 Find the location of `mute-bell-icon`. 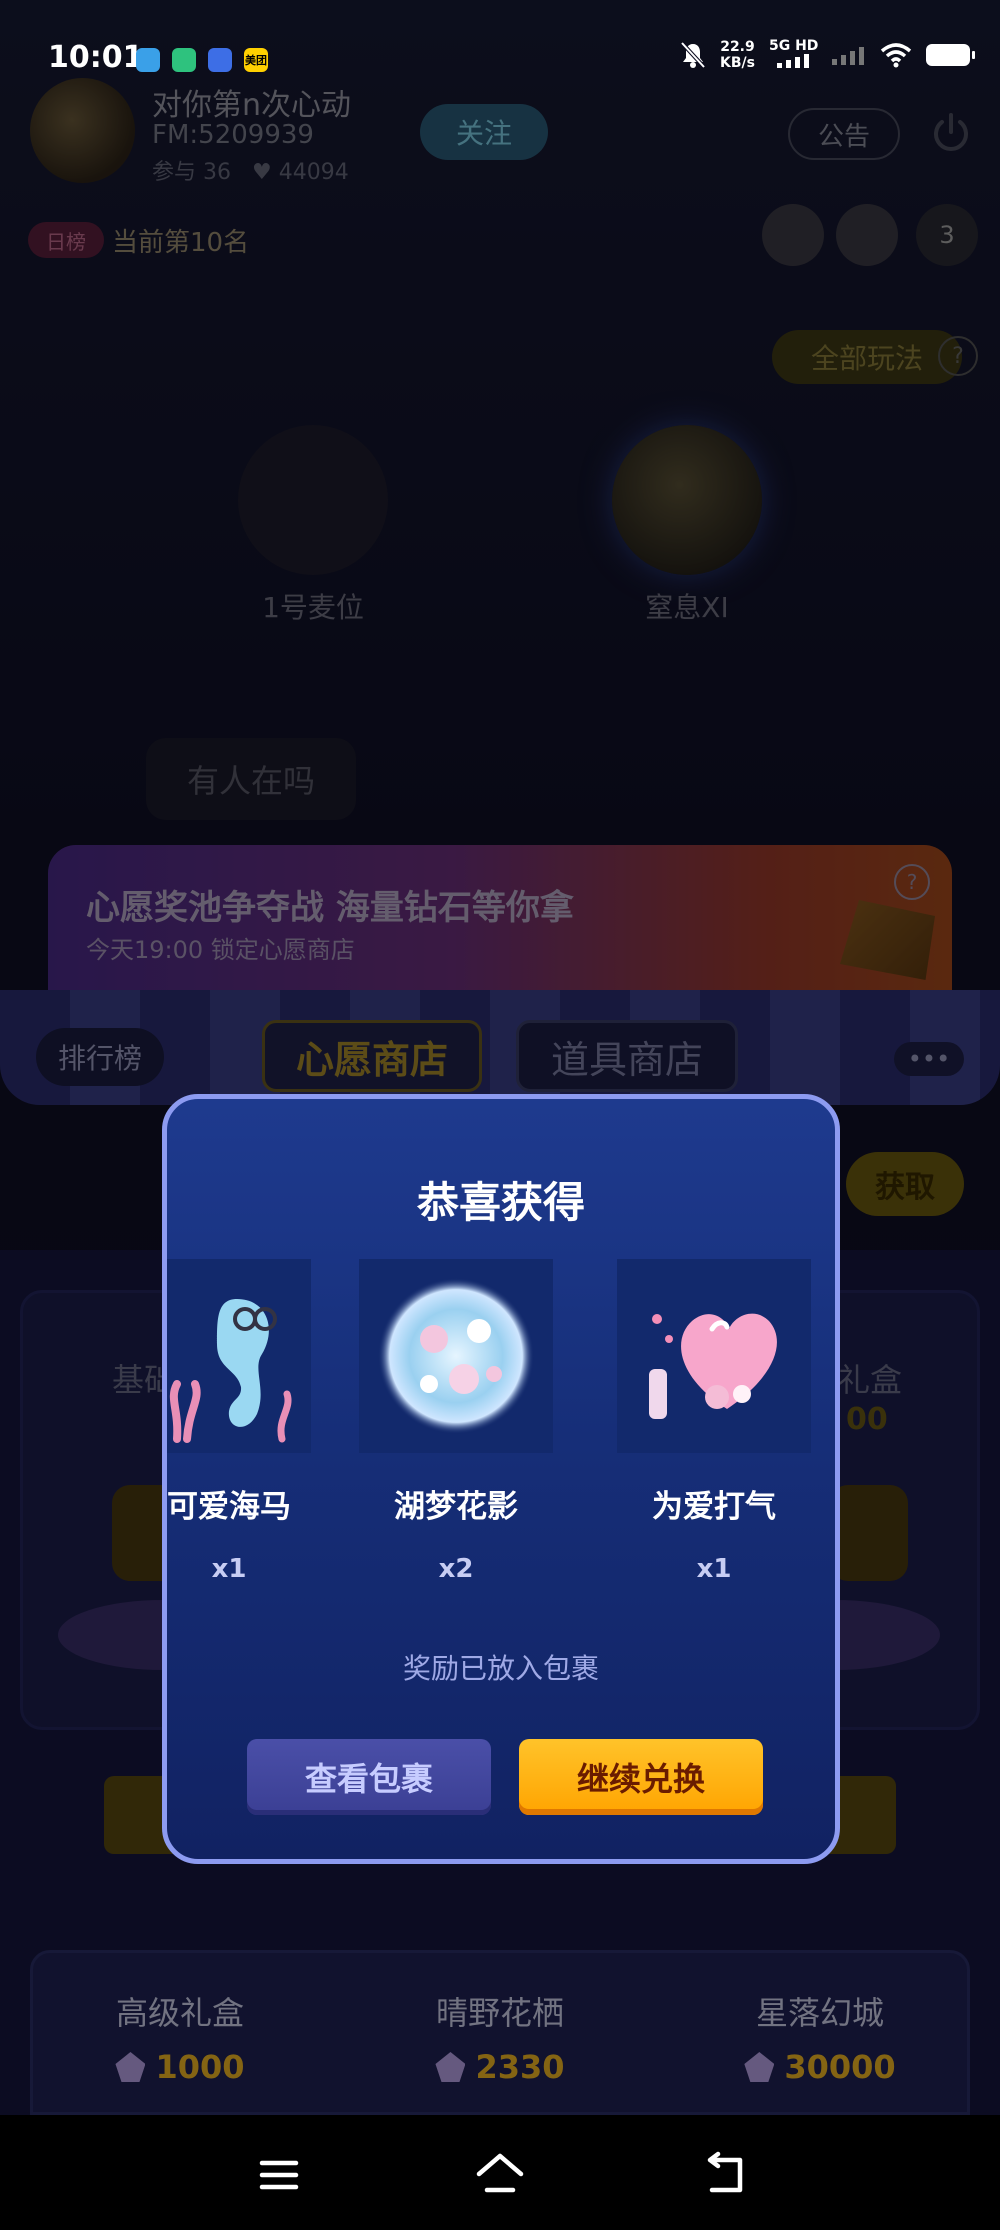

mute-bell-icon is located at coordinates (693, 55).